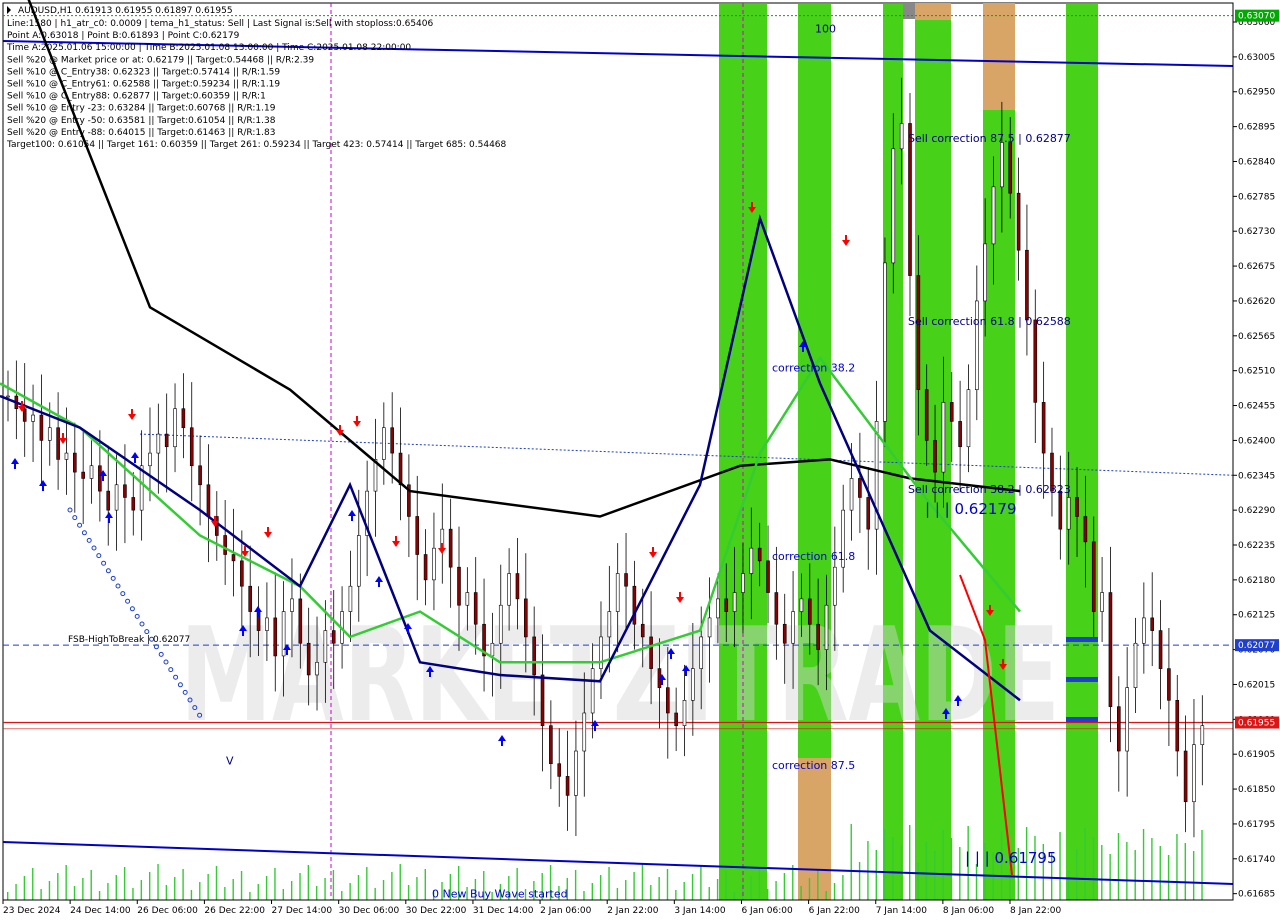  Describe the element at coordinates (1256, 755) in the screenshot. I see `y-tick-label: 0.61905` at that location.